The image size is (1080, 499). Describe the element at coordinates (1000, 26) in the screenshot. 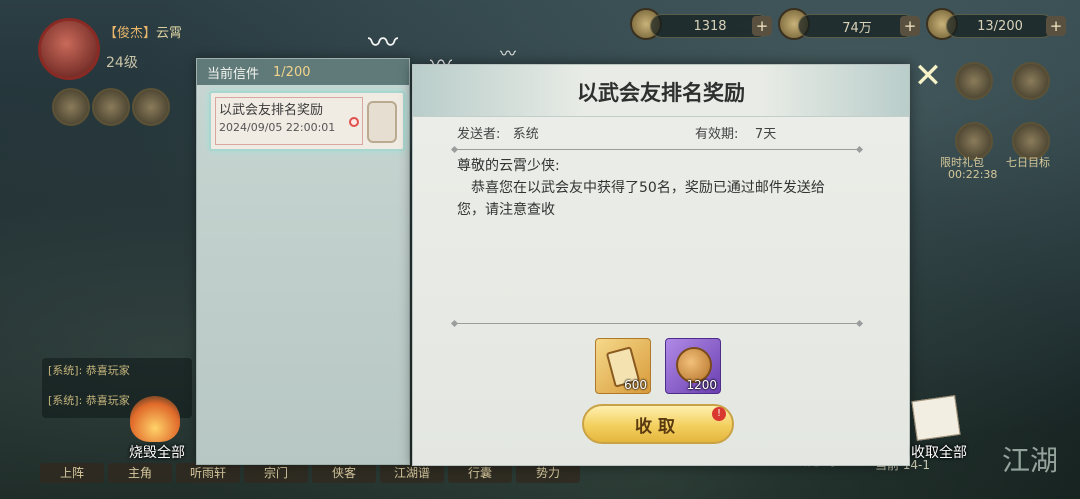

I see `resource-3-value: 13/200` at that location.